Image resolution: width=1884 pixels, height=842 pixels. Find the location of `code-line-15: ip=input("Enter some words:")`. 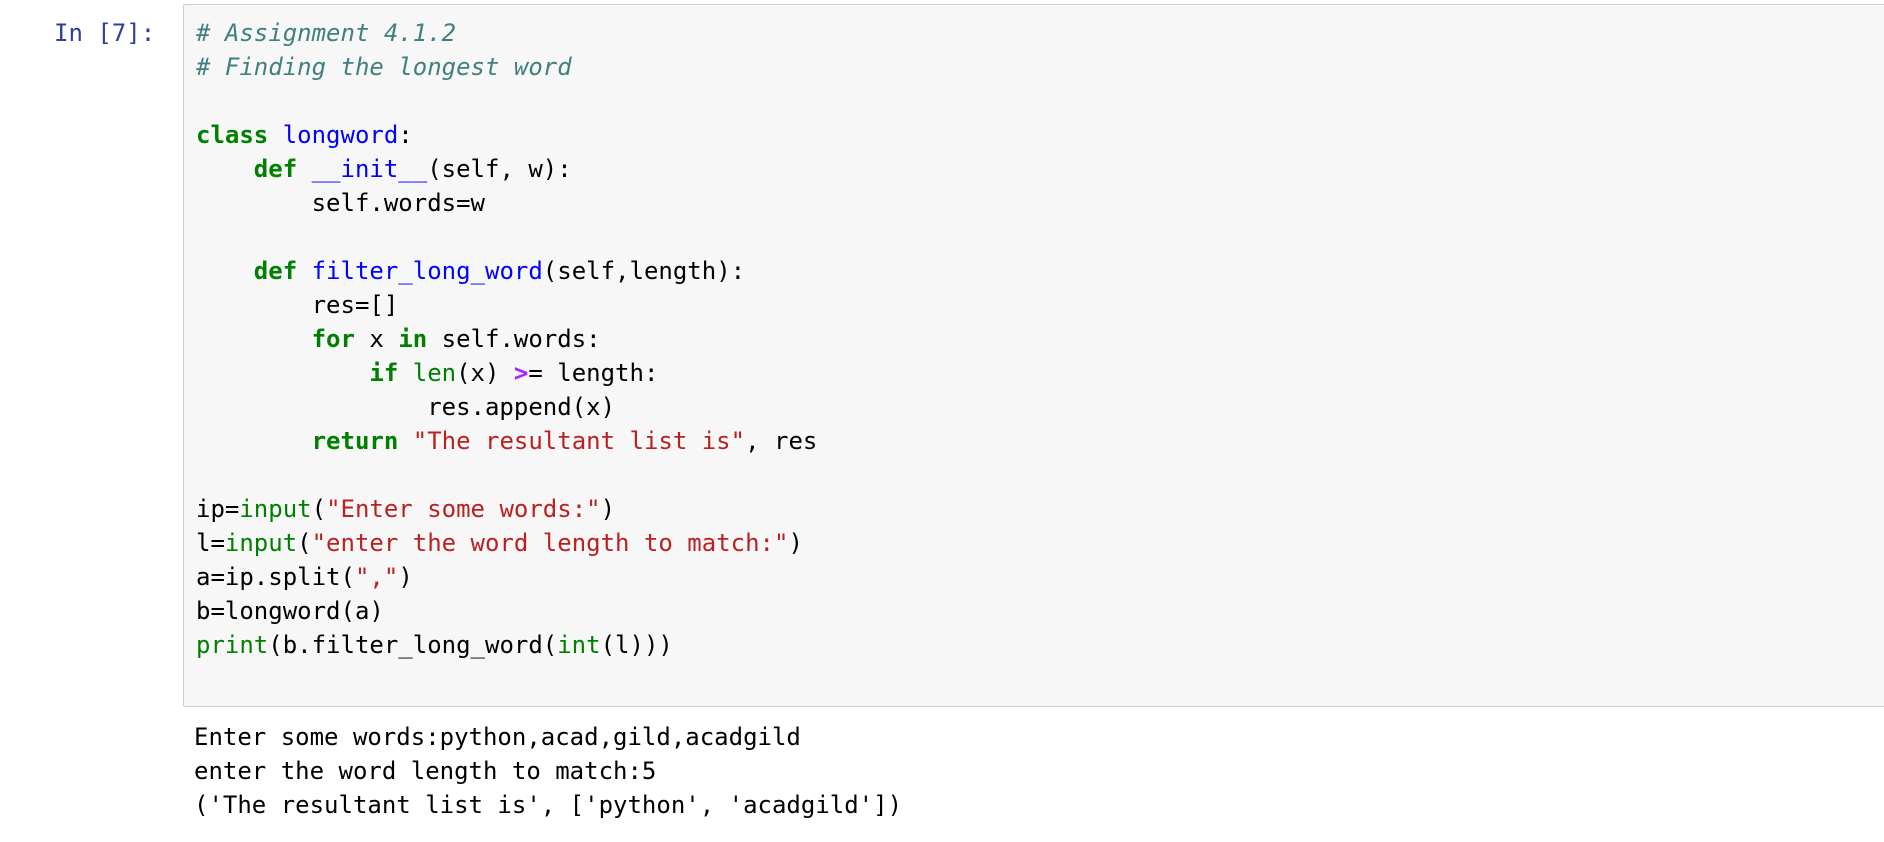

code-line-15: ip=input("Enter some words:") is located at coordinates (506, 509).